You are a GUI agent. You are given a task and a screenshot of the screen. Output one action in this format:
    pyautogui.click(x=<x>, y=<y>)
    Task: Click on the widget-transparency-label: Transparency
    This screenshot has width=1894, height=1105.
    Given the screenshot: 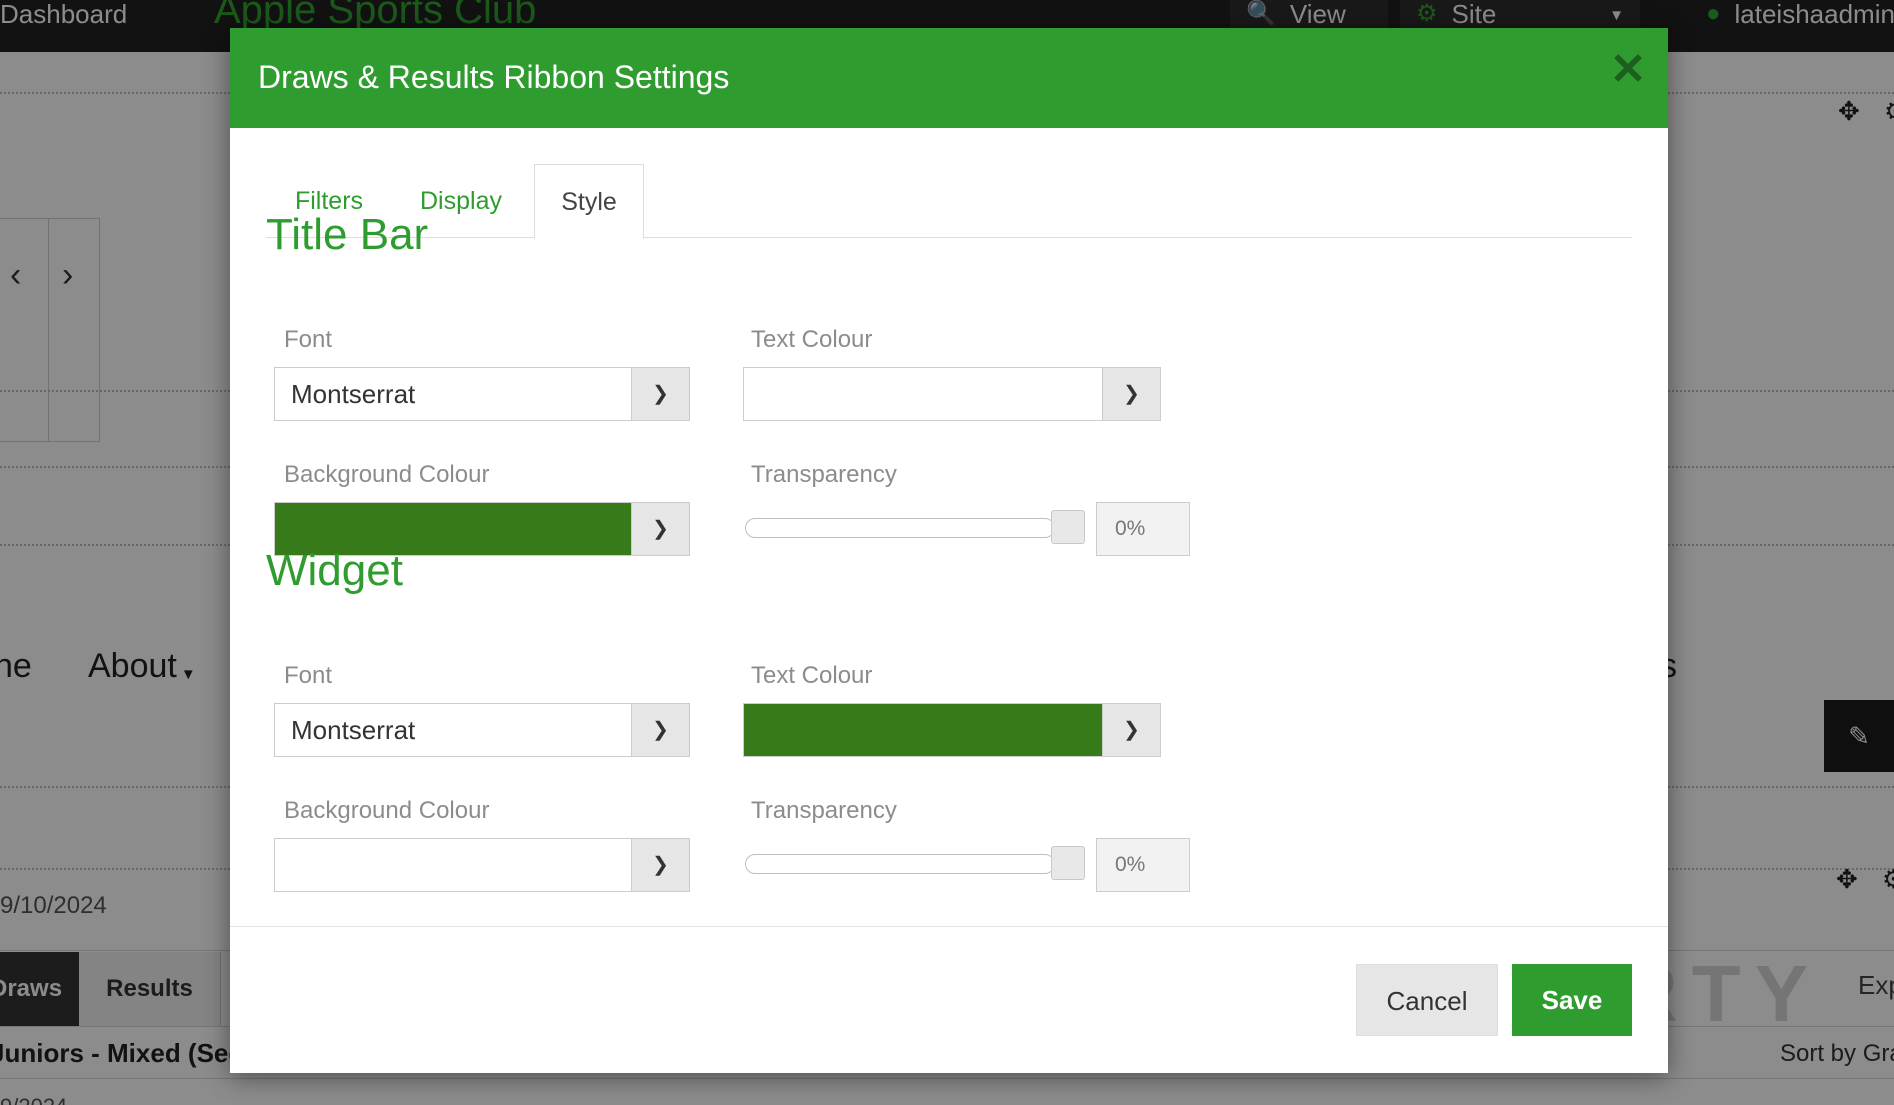 What is the action you would take?
    pyautogui.click(x=824, y=810)
    